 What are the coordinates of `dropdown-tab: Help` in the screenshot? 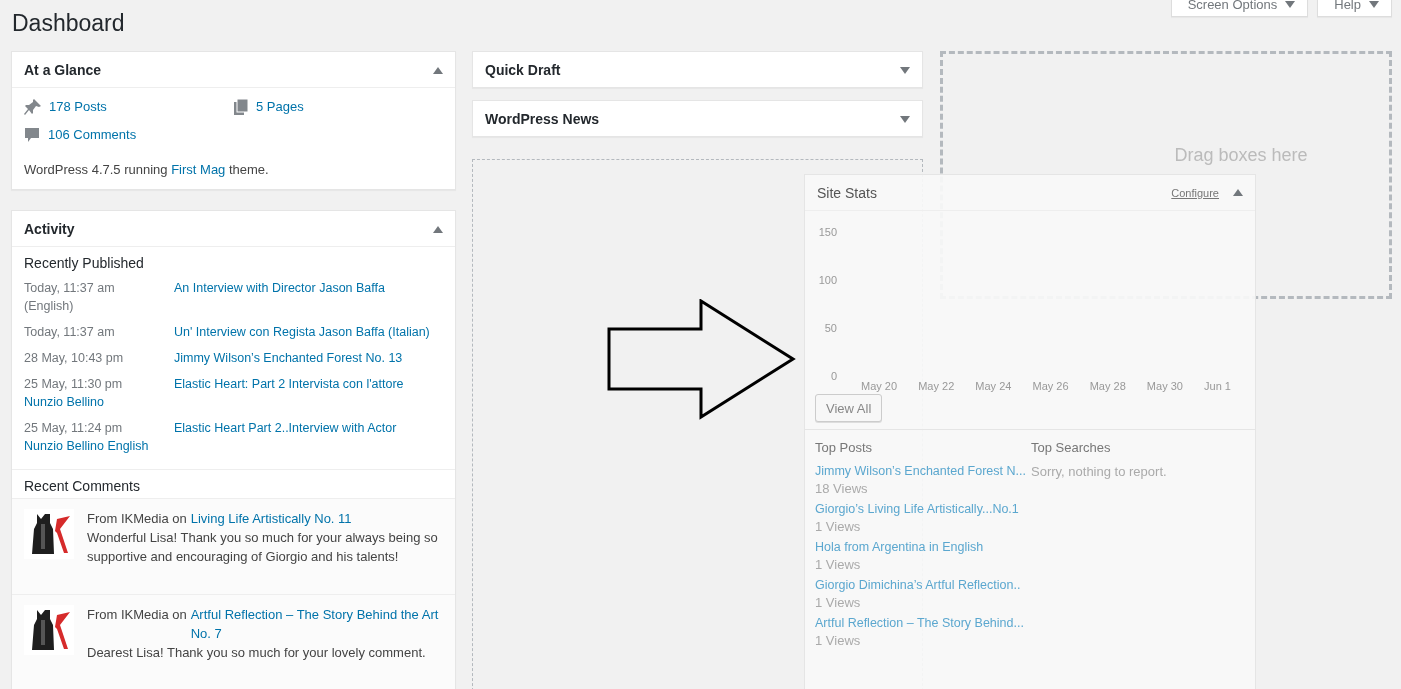 It's located at (1354, 8).